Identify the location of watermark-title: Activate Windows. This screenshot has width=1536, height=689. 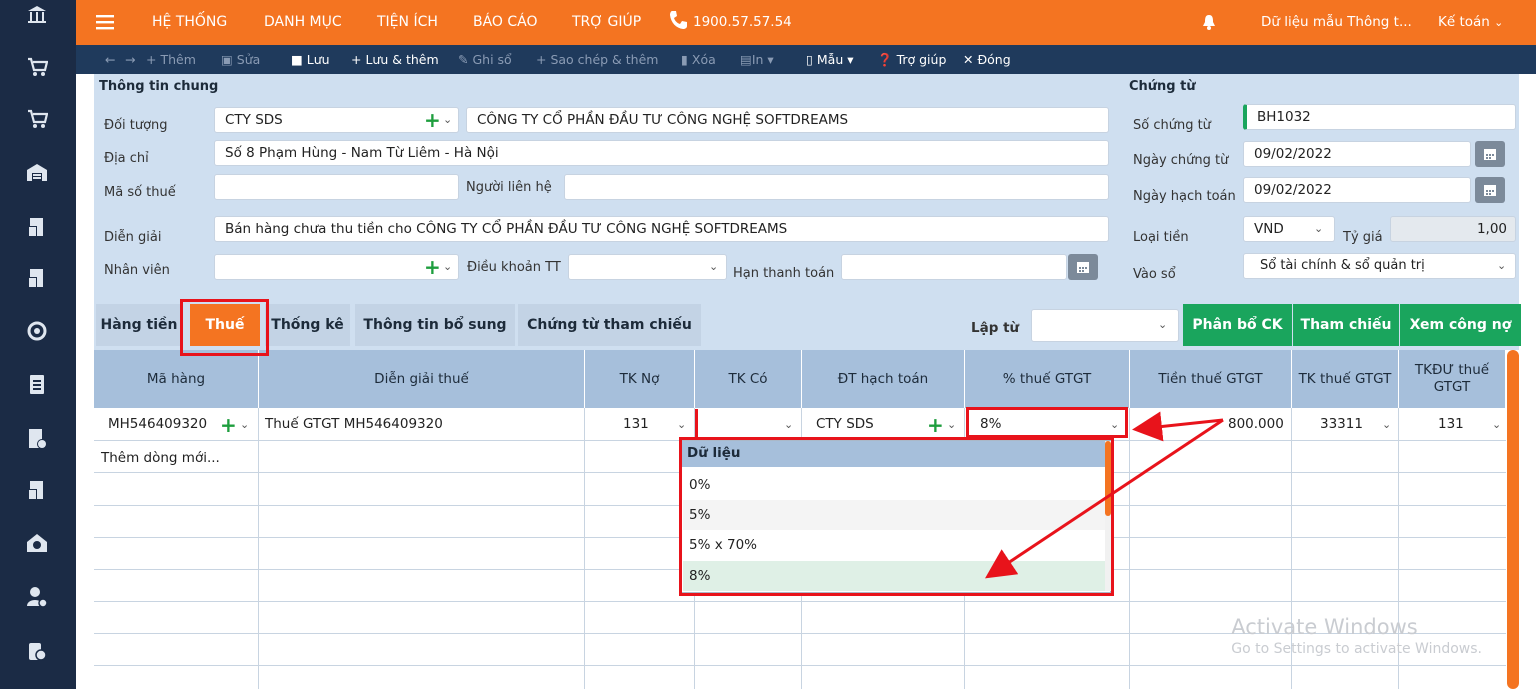
(1324, 627).